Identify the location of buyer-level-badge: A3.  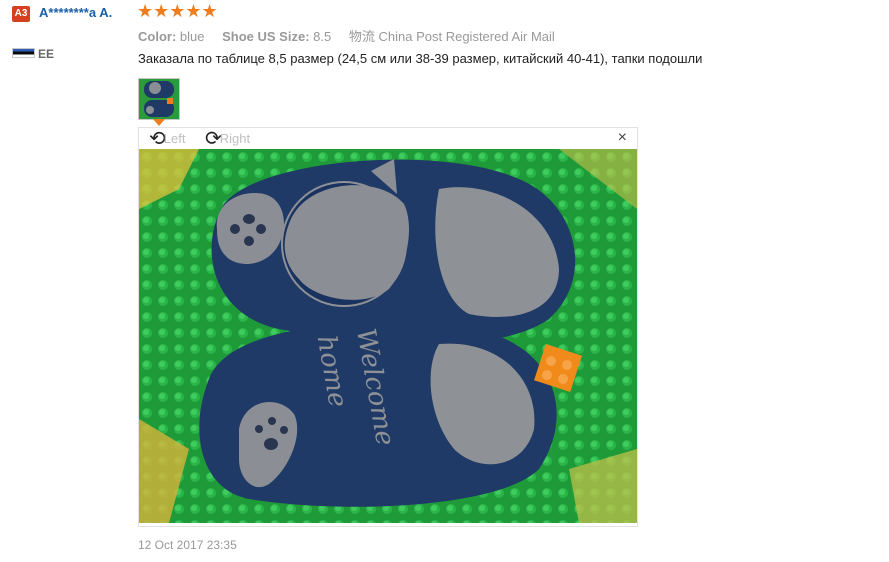
(21, 14).